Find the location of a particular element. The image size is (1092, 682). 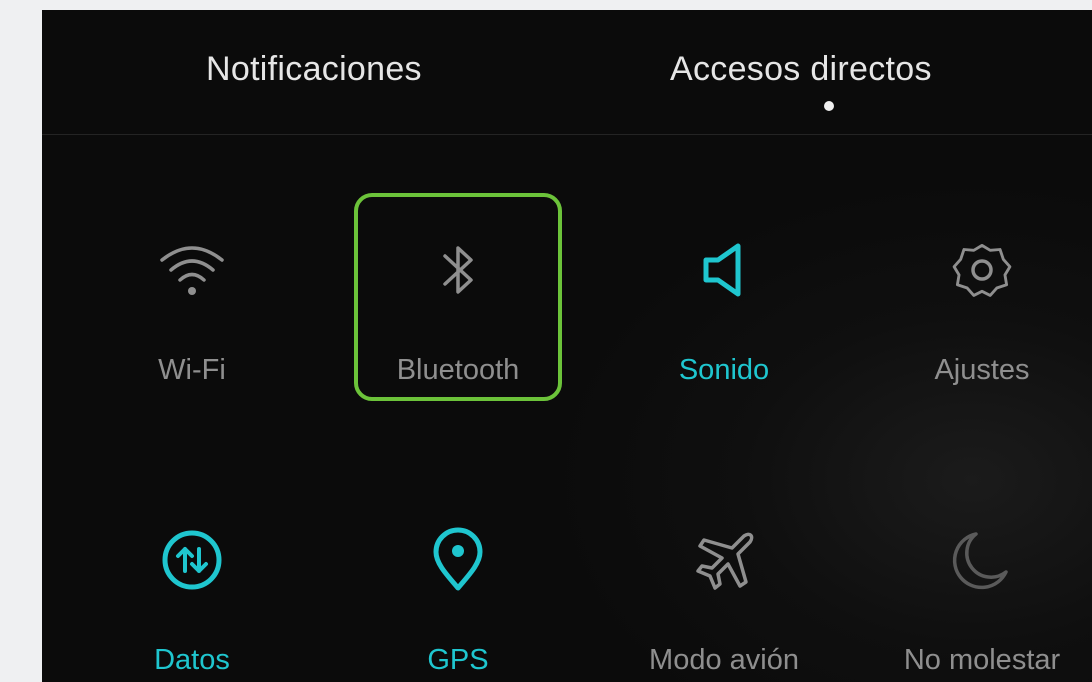

tile-datos: Datos is located at coordinates (192, 596).